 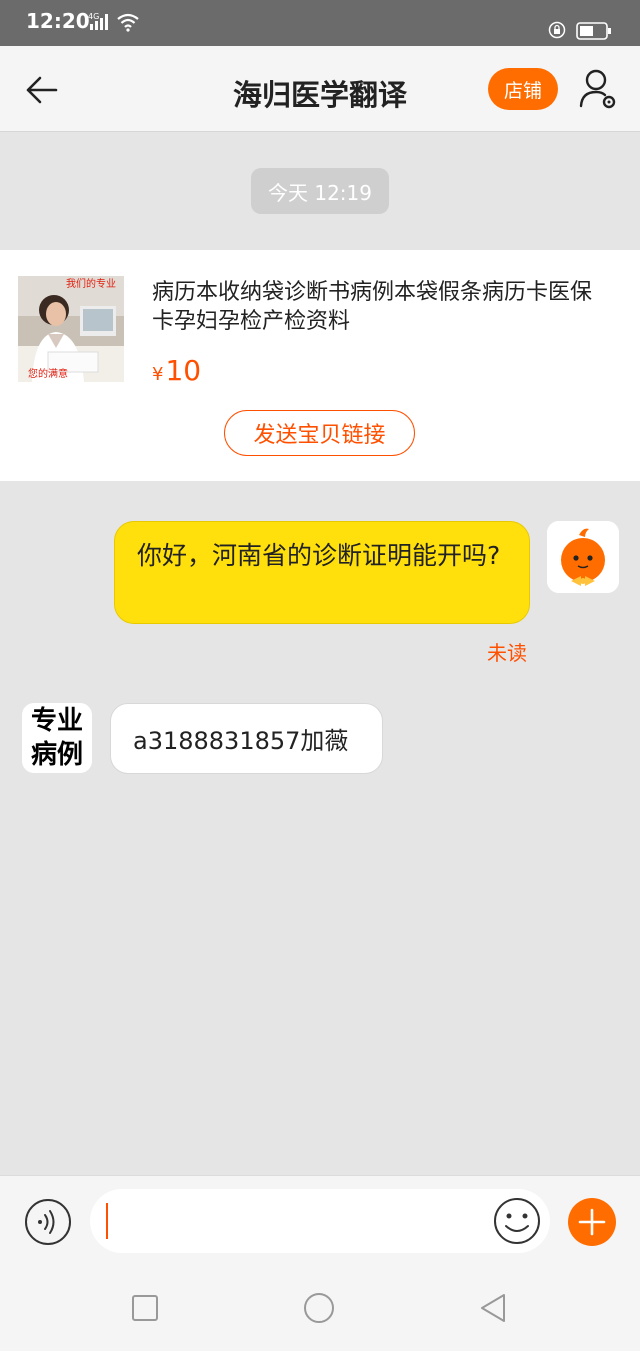 What do you see at coordinates (583, 557) in the screenshot?
I see `my-avatar` at bounding box center [583, 557].